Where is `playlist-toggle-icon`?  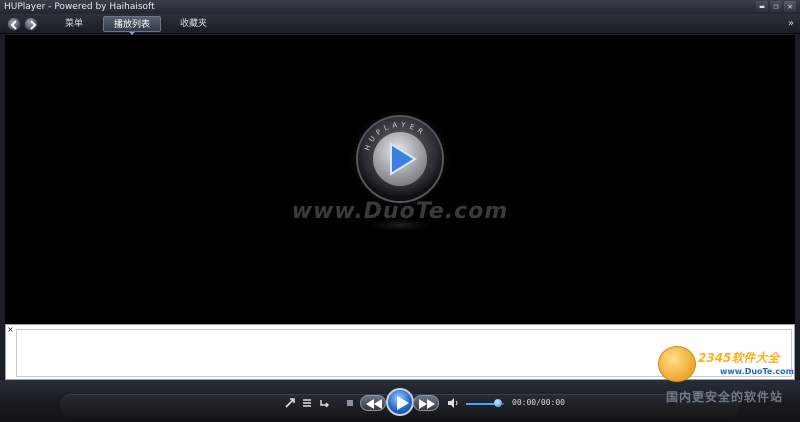 playlist-toggle-icon is located at coordinates (307, 403).